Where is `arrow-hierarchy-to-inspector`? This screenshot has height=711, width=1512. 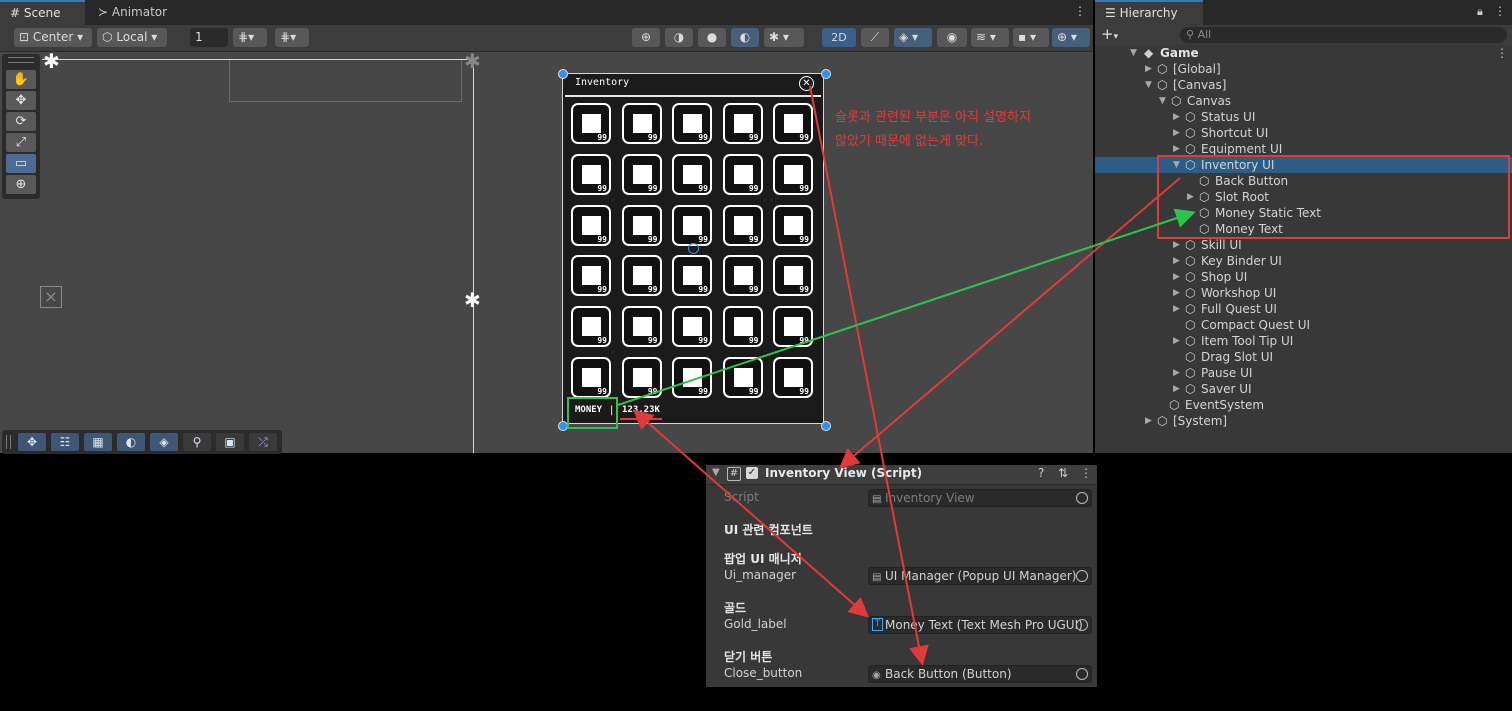 arrow-hierarchy-to-inspector is located at coordinates (1009, 323).